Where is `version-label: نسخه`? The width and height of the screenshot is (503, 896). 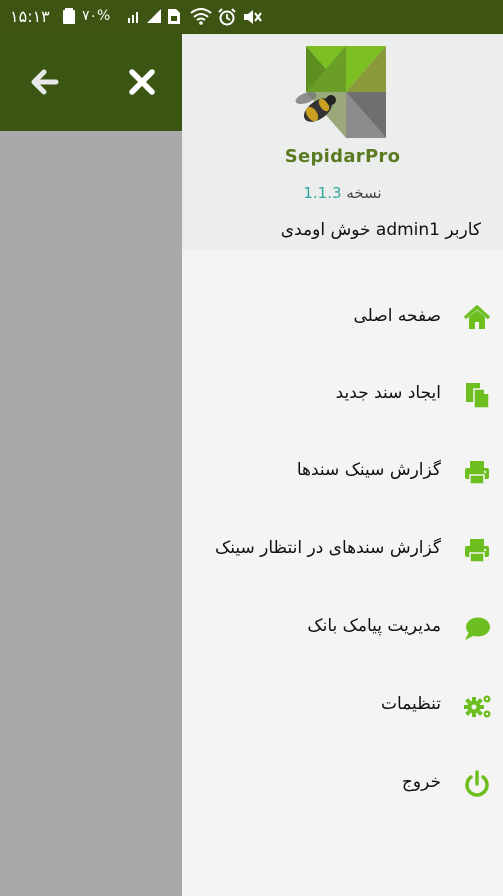 version-label: نسخه is located at coordinates (364, 193).